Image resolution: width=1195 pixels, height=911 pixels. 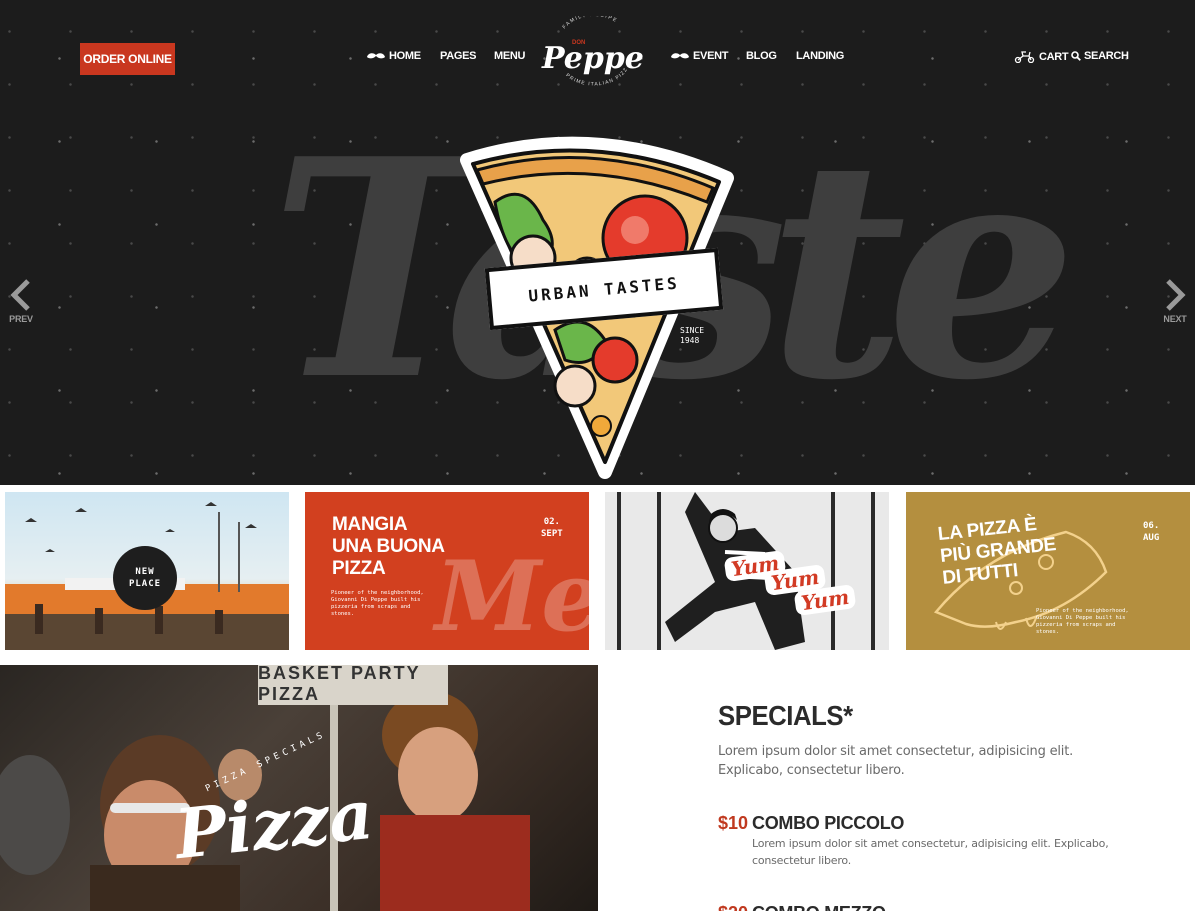 I want to click on since-label: SINCE 1948, so click(x=692, y=336).